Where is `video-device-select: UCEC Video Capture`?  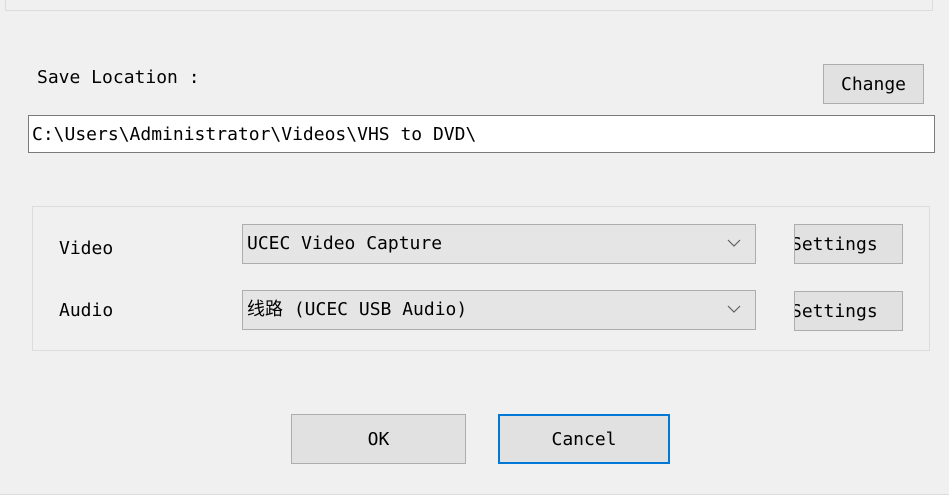 video-device-select: UCEC Video Capture is located at coordinates (499, 244).